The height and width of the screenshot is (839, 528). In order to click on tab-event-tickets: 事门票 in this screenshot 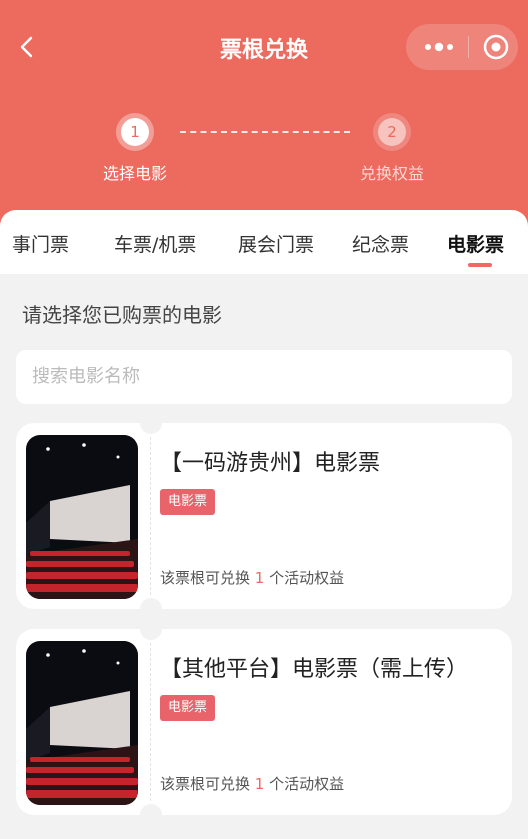, I will do `click(40, 243)`.